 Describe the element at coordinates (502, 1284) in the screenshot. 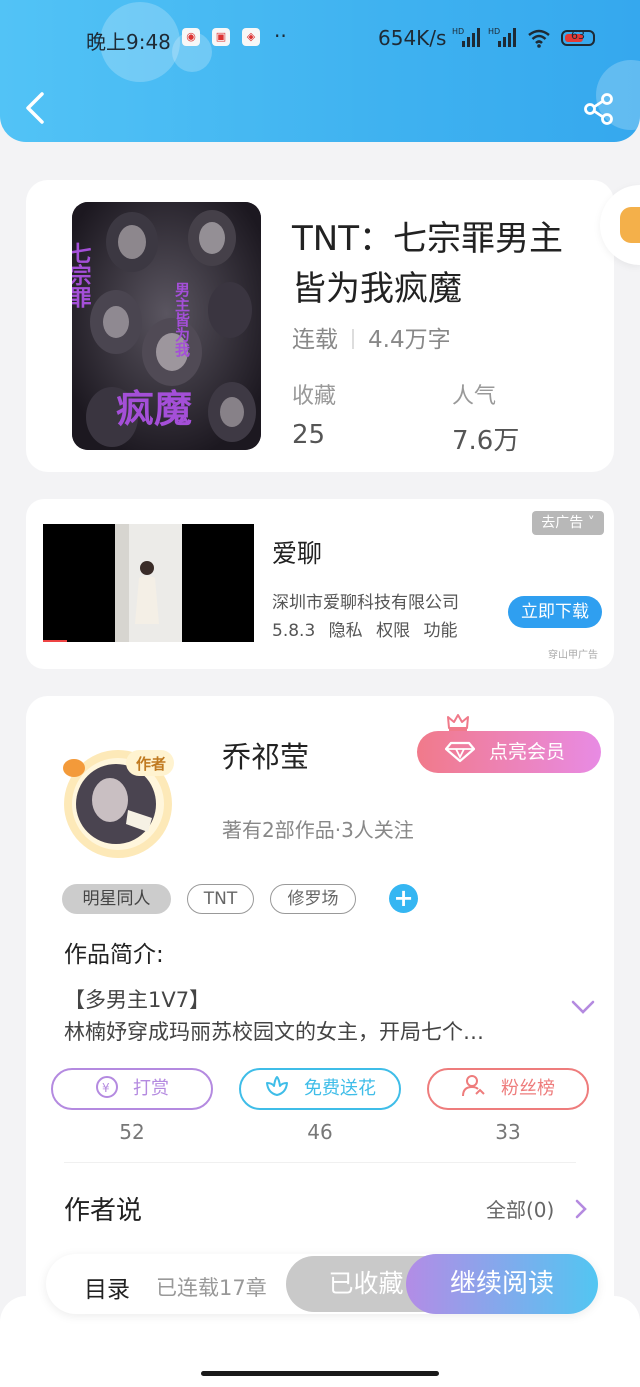

I see `continue-reading-button: 继续阅读` at that location.